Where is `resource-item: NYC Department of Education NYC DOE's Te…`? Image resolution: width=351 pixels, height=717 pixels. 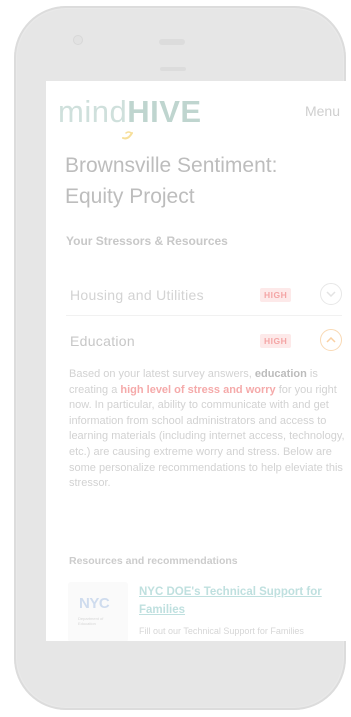
resource-item: NYC Department of Education NYC DOE's Te… is located at coordinates (208, 609).